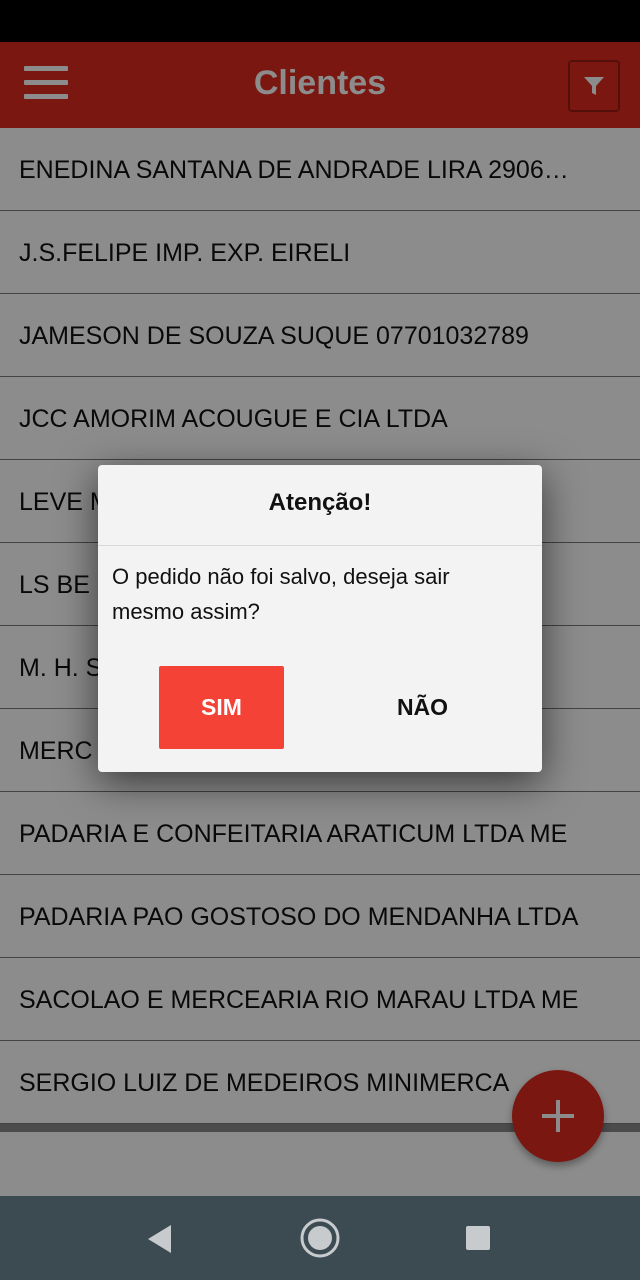 This screenshot has height=1280, width=640. I want to click on confirm-button: SIM, so click(221, 707).